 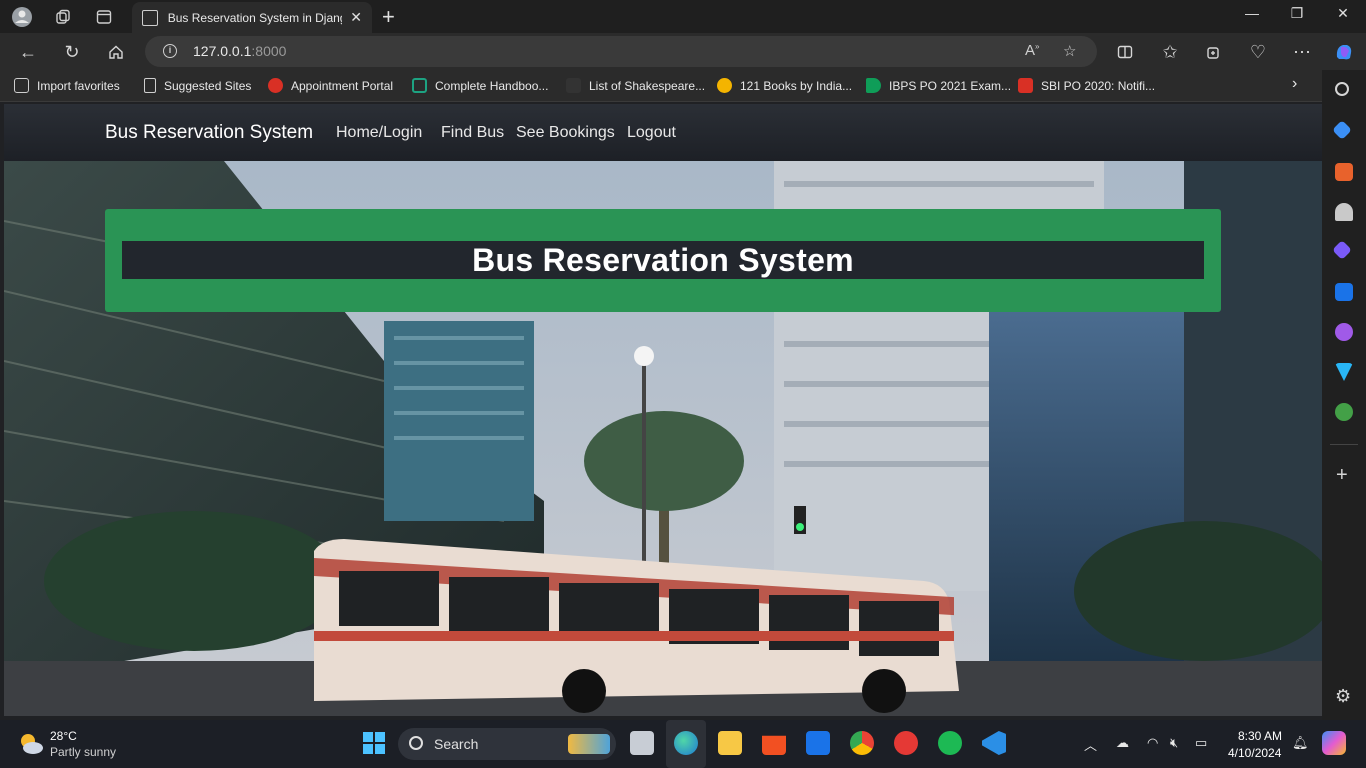 What do you see at coordinates (1342, 250) in the screenshot?
I see `copilot-sidebar-icon` at bounding box center [1342, 250].